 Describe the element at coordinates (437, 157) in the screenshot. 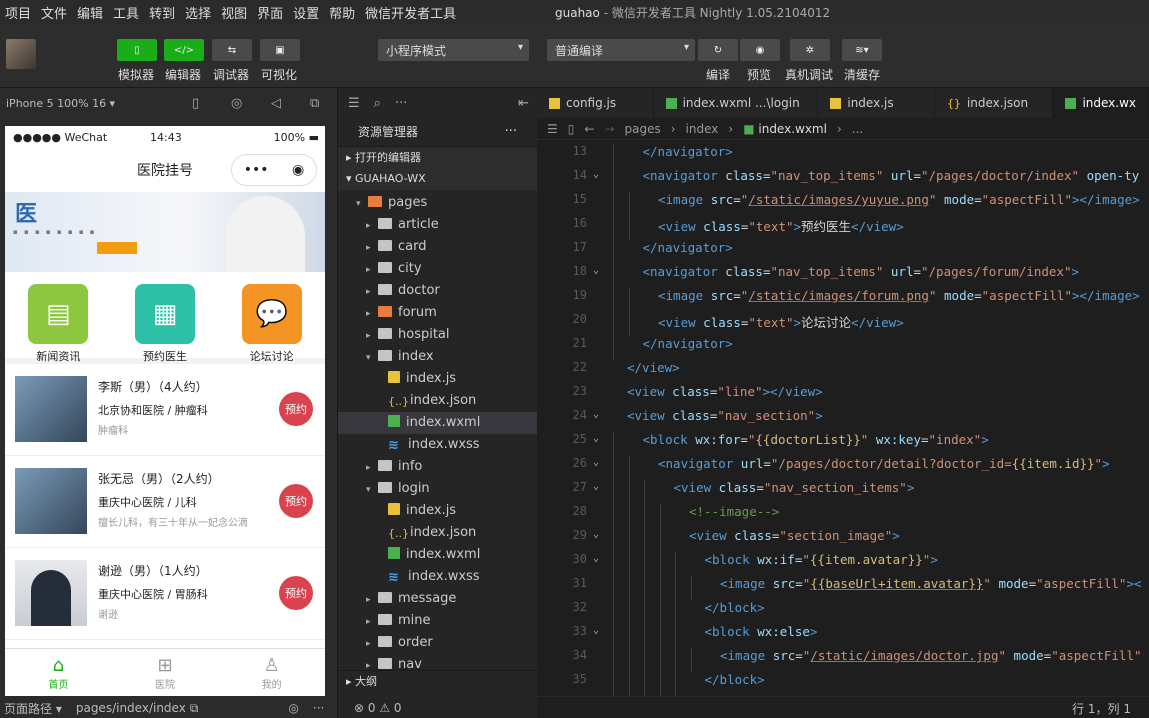

I see `open-editors-section: ▸ 打开的编辑器` at that location.